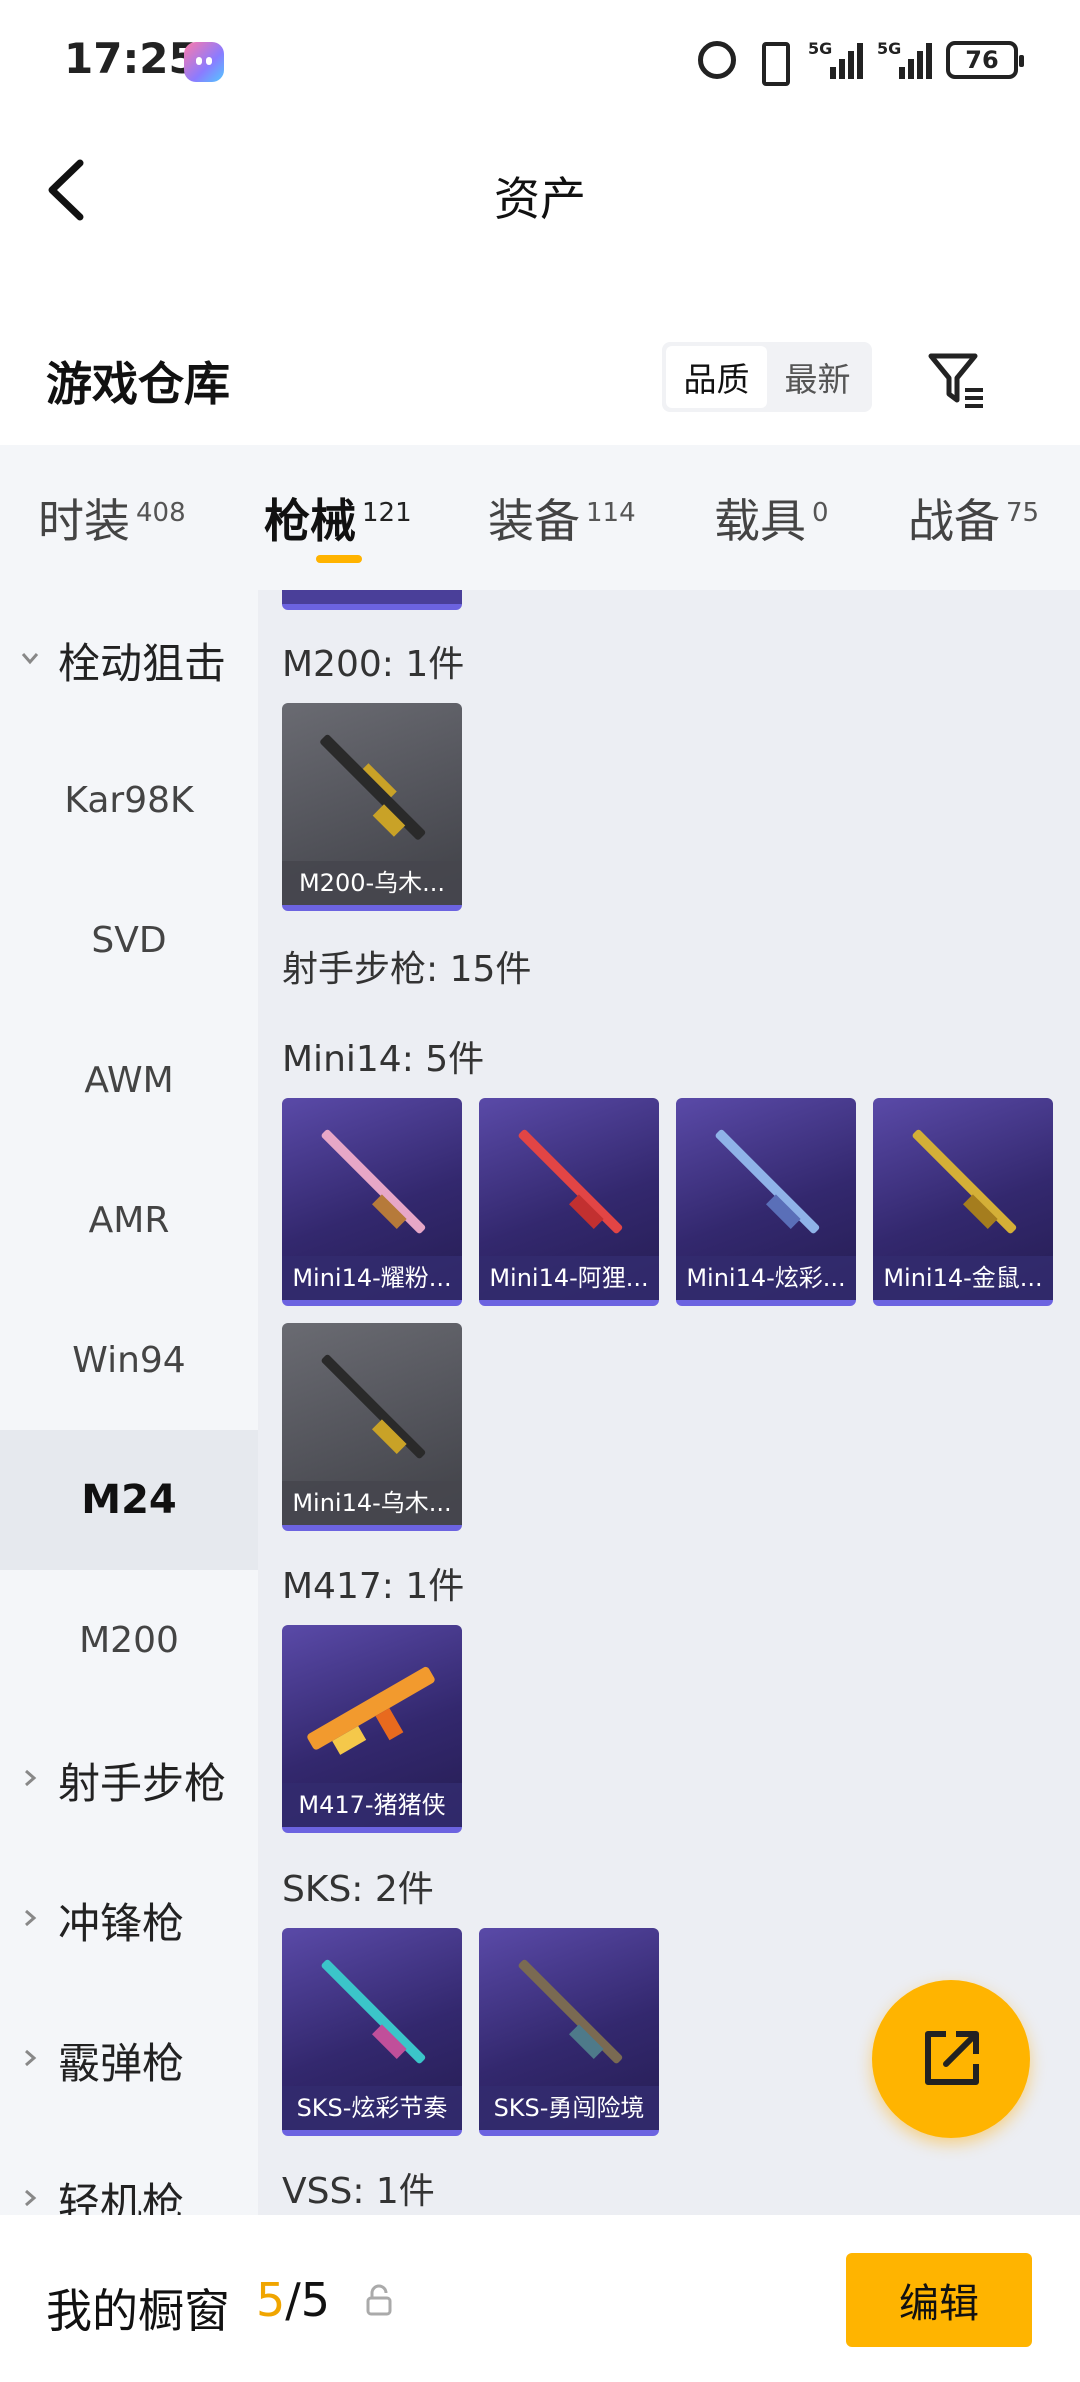  I want to click on weapon-card-partial, so click(372, 600).